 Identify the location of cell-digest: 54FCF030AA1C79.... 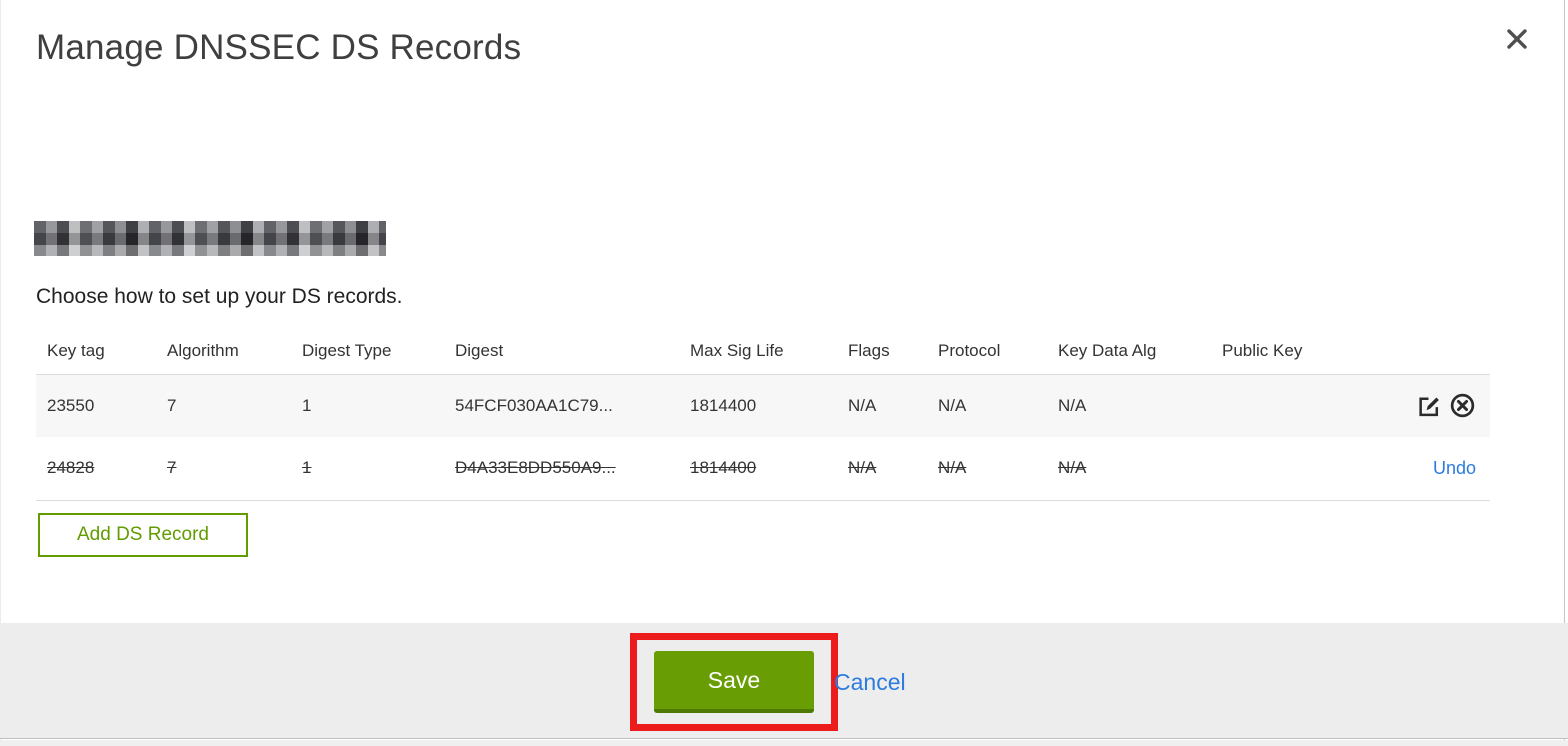
(534, 405).